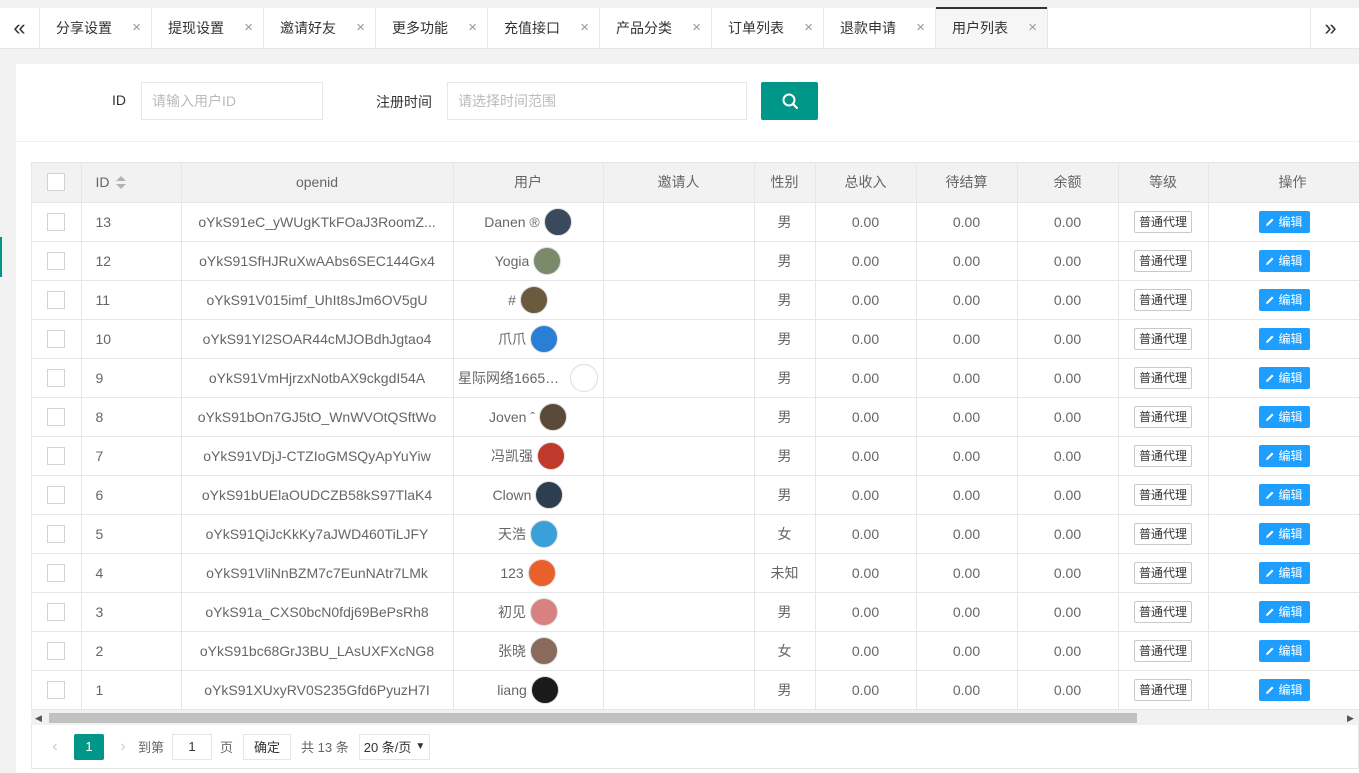 The image size is (1359, 773). I want to click on select-all-checkbox, so click(56, 182).